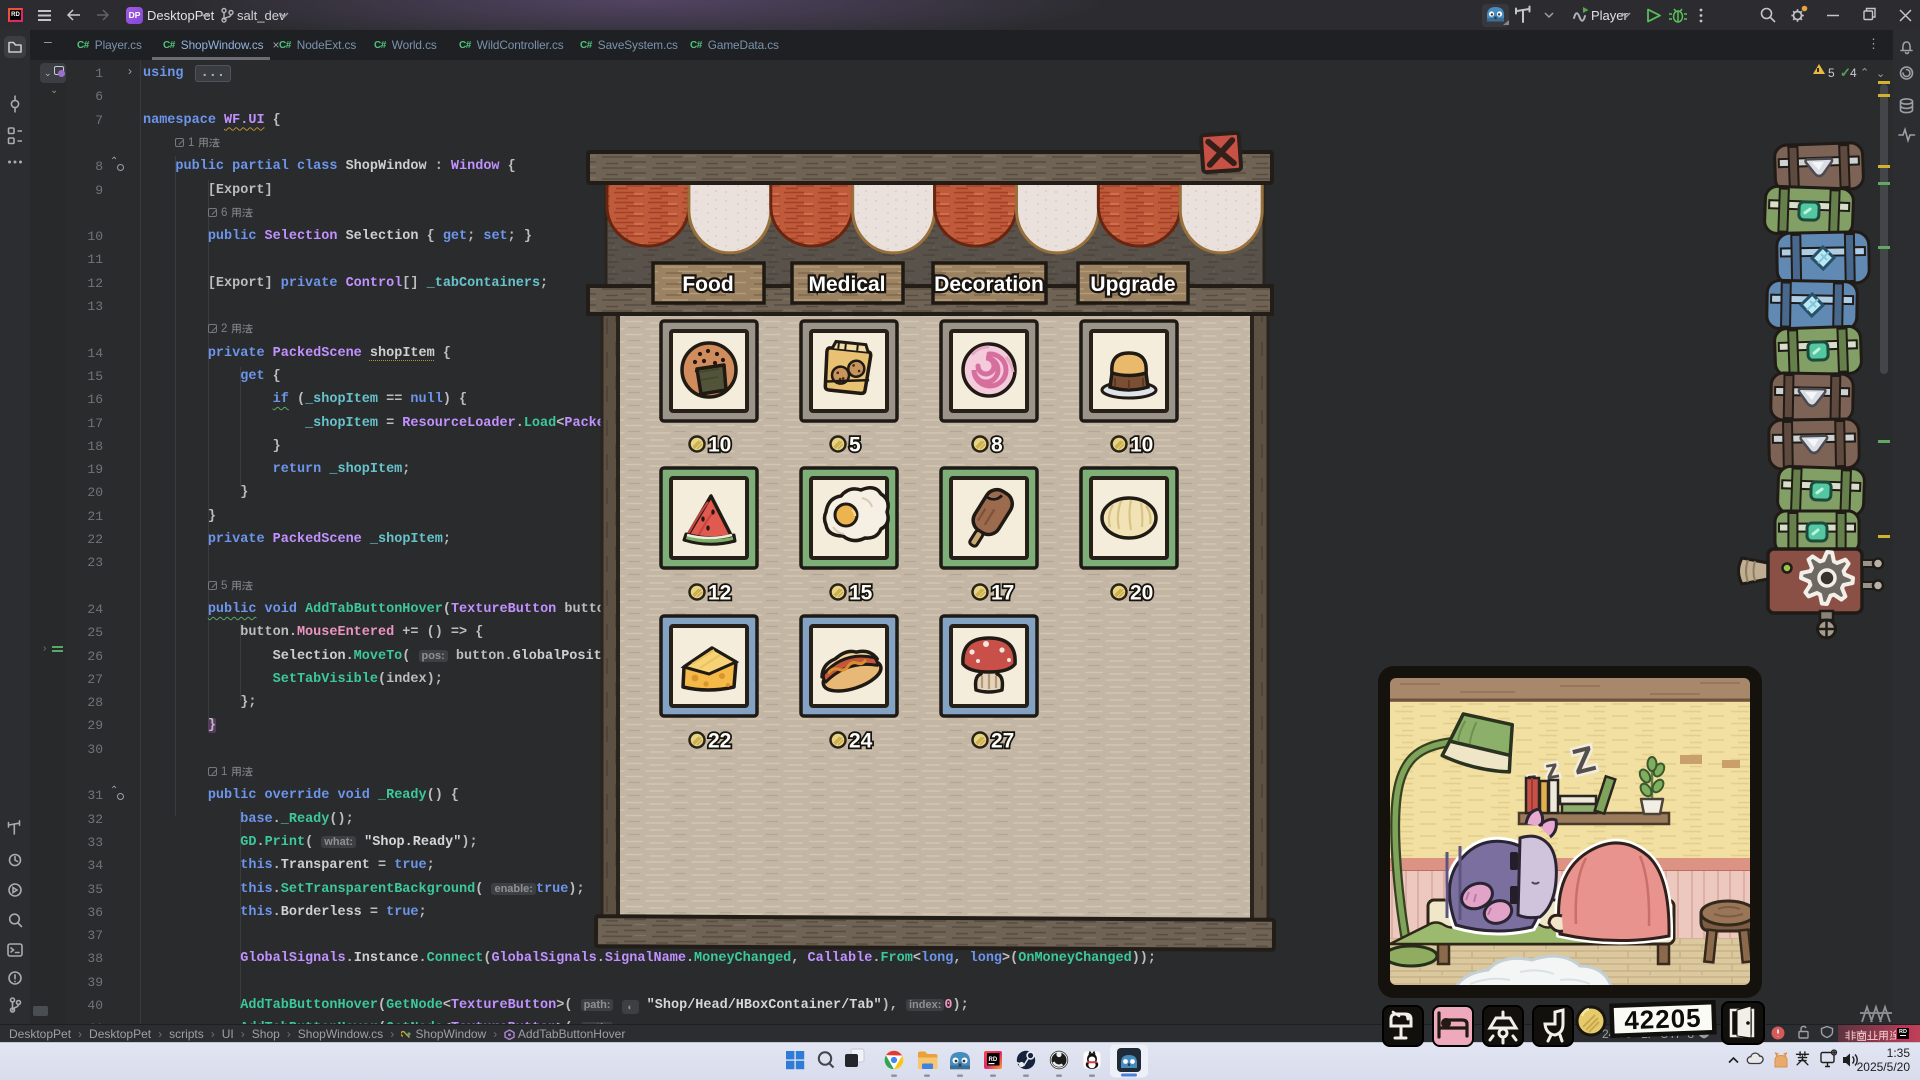  Describe the element at coordinates (846, 284) in the screenshot. I see `svg-text: Medical` at that location.